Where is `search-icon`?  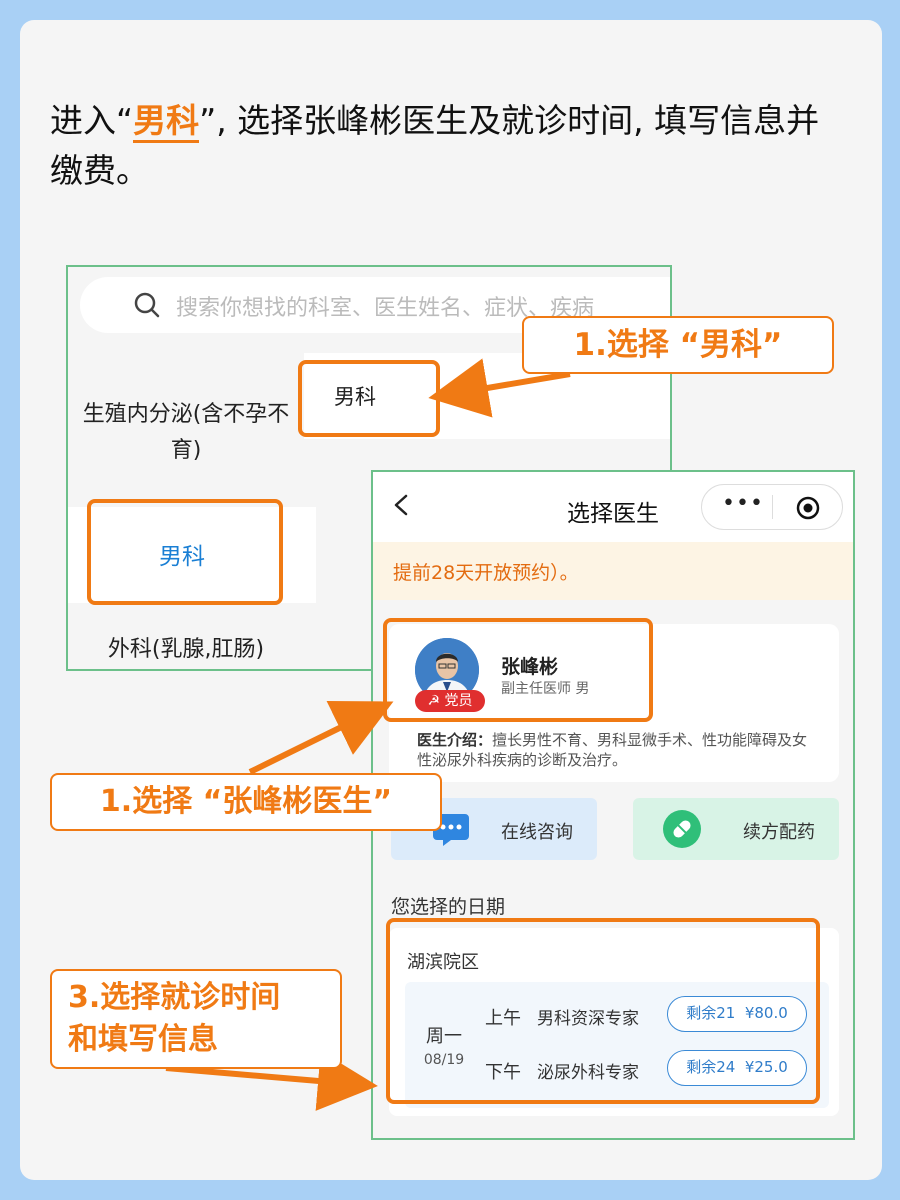 search-icon is located at coordinates (147, 305).